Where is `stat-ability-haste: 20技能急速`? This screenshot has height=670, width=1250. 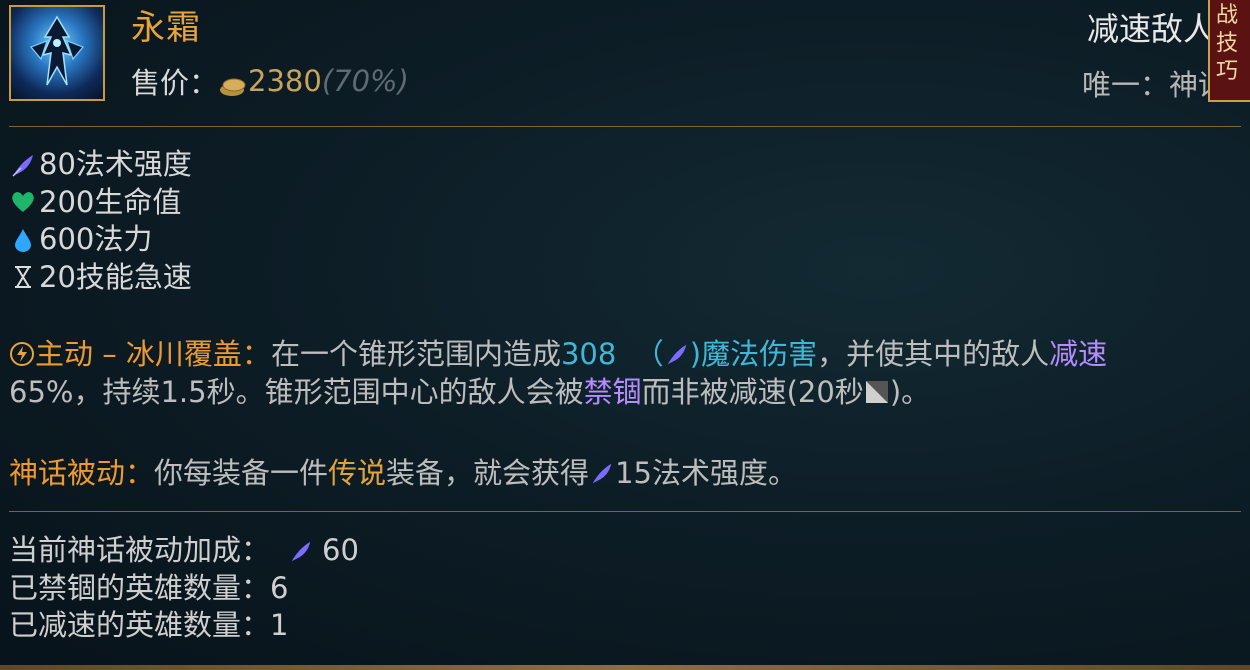 stat-ability-haste: 20技能急速 is located at coordinates (100, 278).